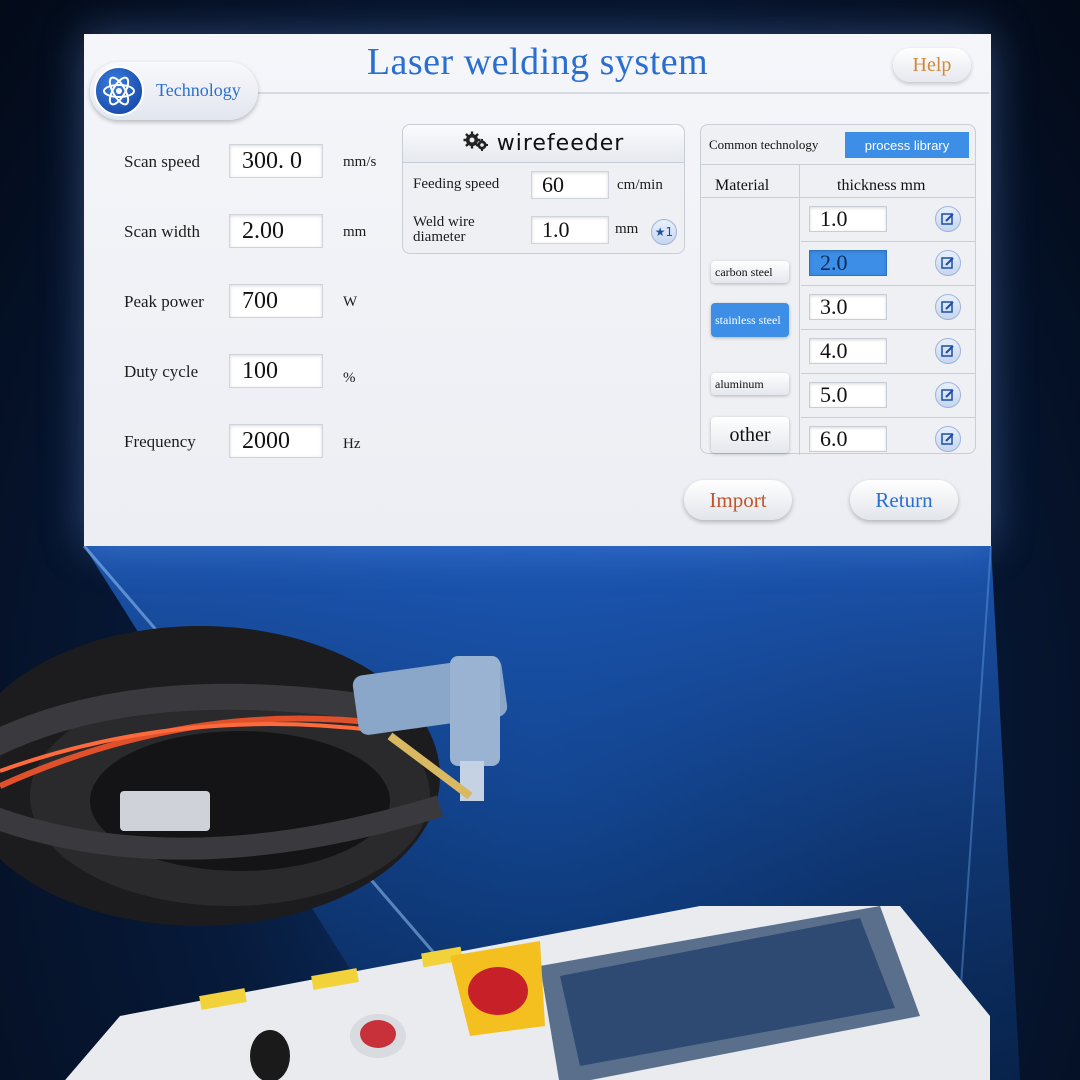 The height and width of the screenshot is (1080, 1080). What do you see at coordinates (276, 301) in the screenshot?
I see `peak-power-input: 700` at bounding box center [276, 301].